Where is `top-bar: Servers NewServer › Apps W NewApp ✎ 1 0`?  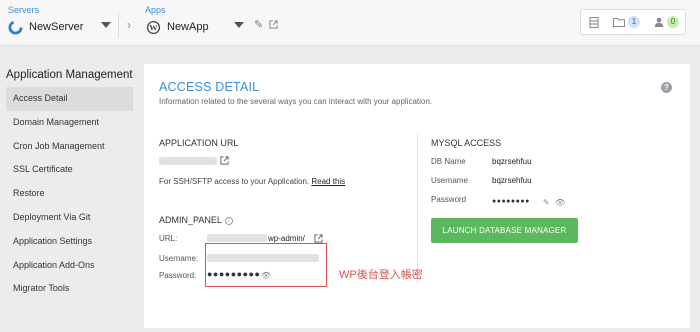 top-bar: Servers NewServer › Apps W NewApp ✎ 1 0 is located at coordinates (350, 23).